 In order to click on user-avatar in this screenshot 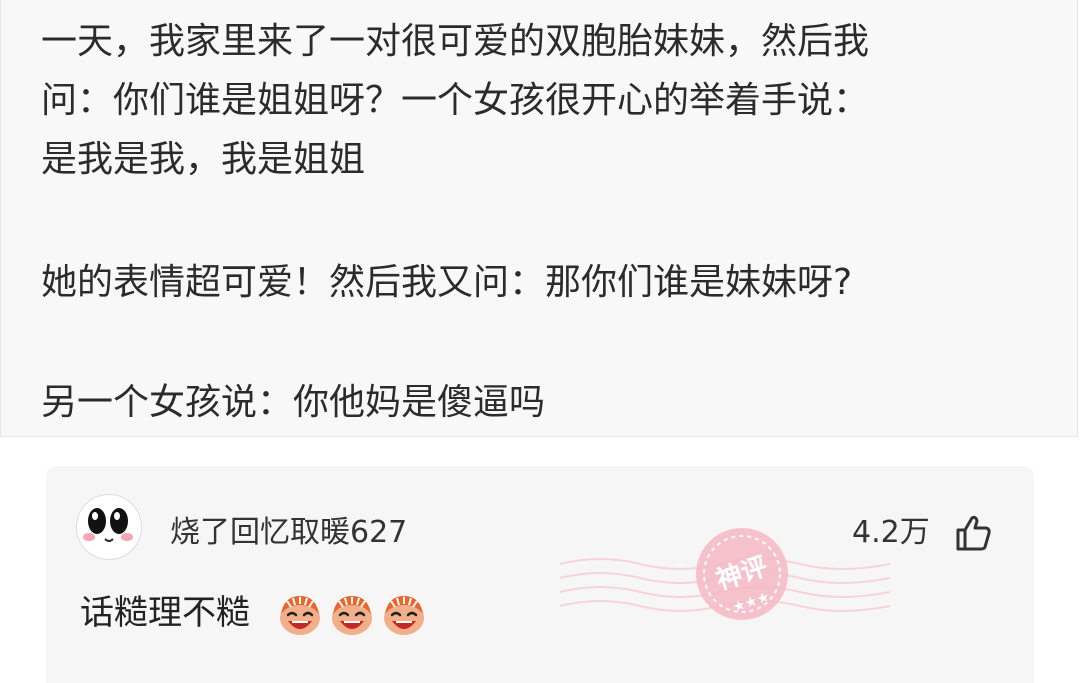, I will do `click(109, 527)`.